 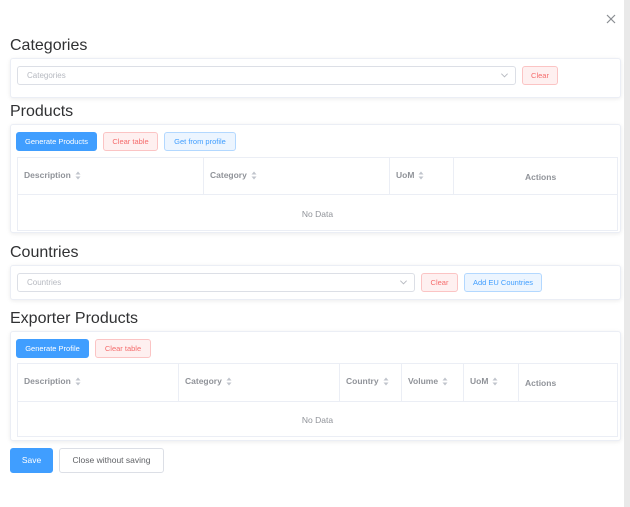 What do you see at coordinates (541, 177) in the screenshot?
I see `products-col-actions-label: Actions` at bounding box center [541, 177].